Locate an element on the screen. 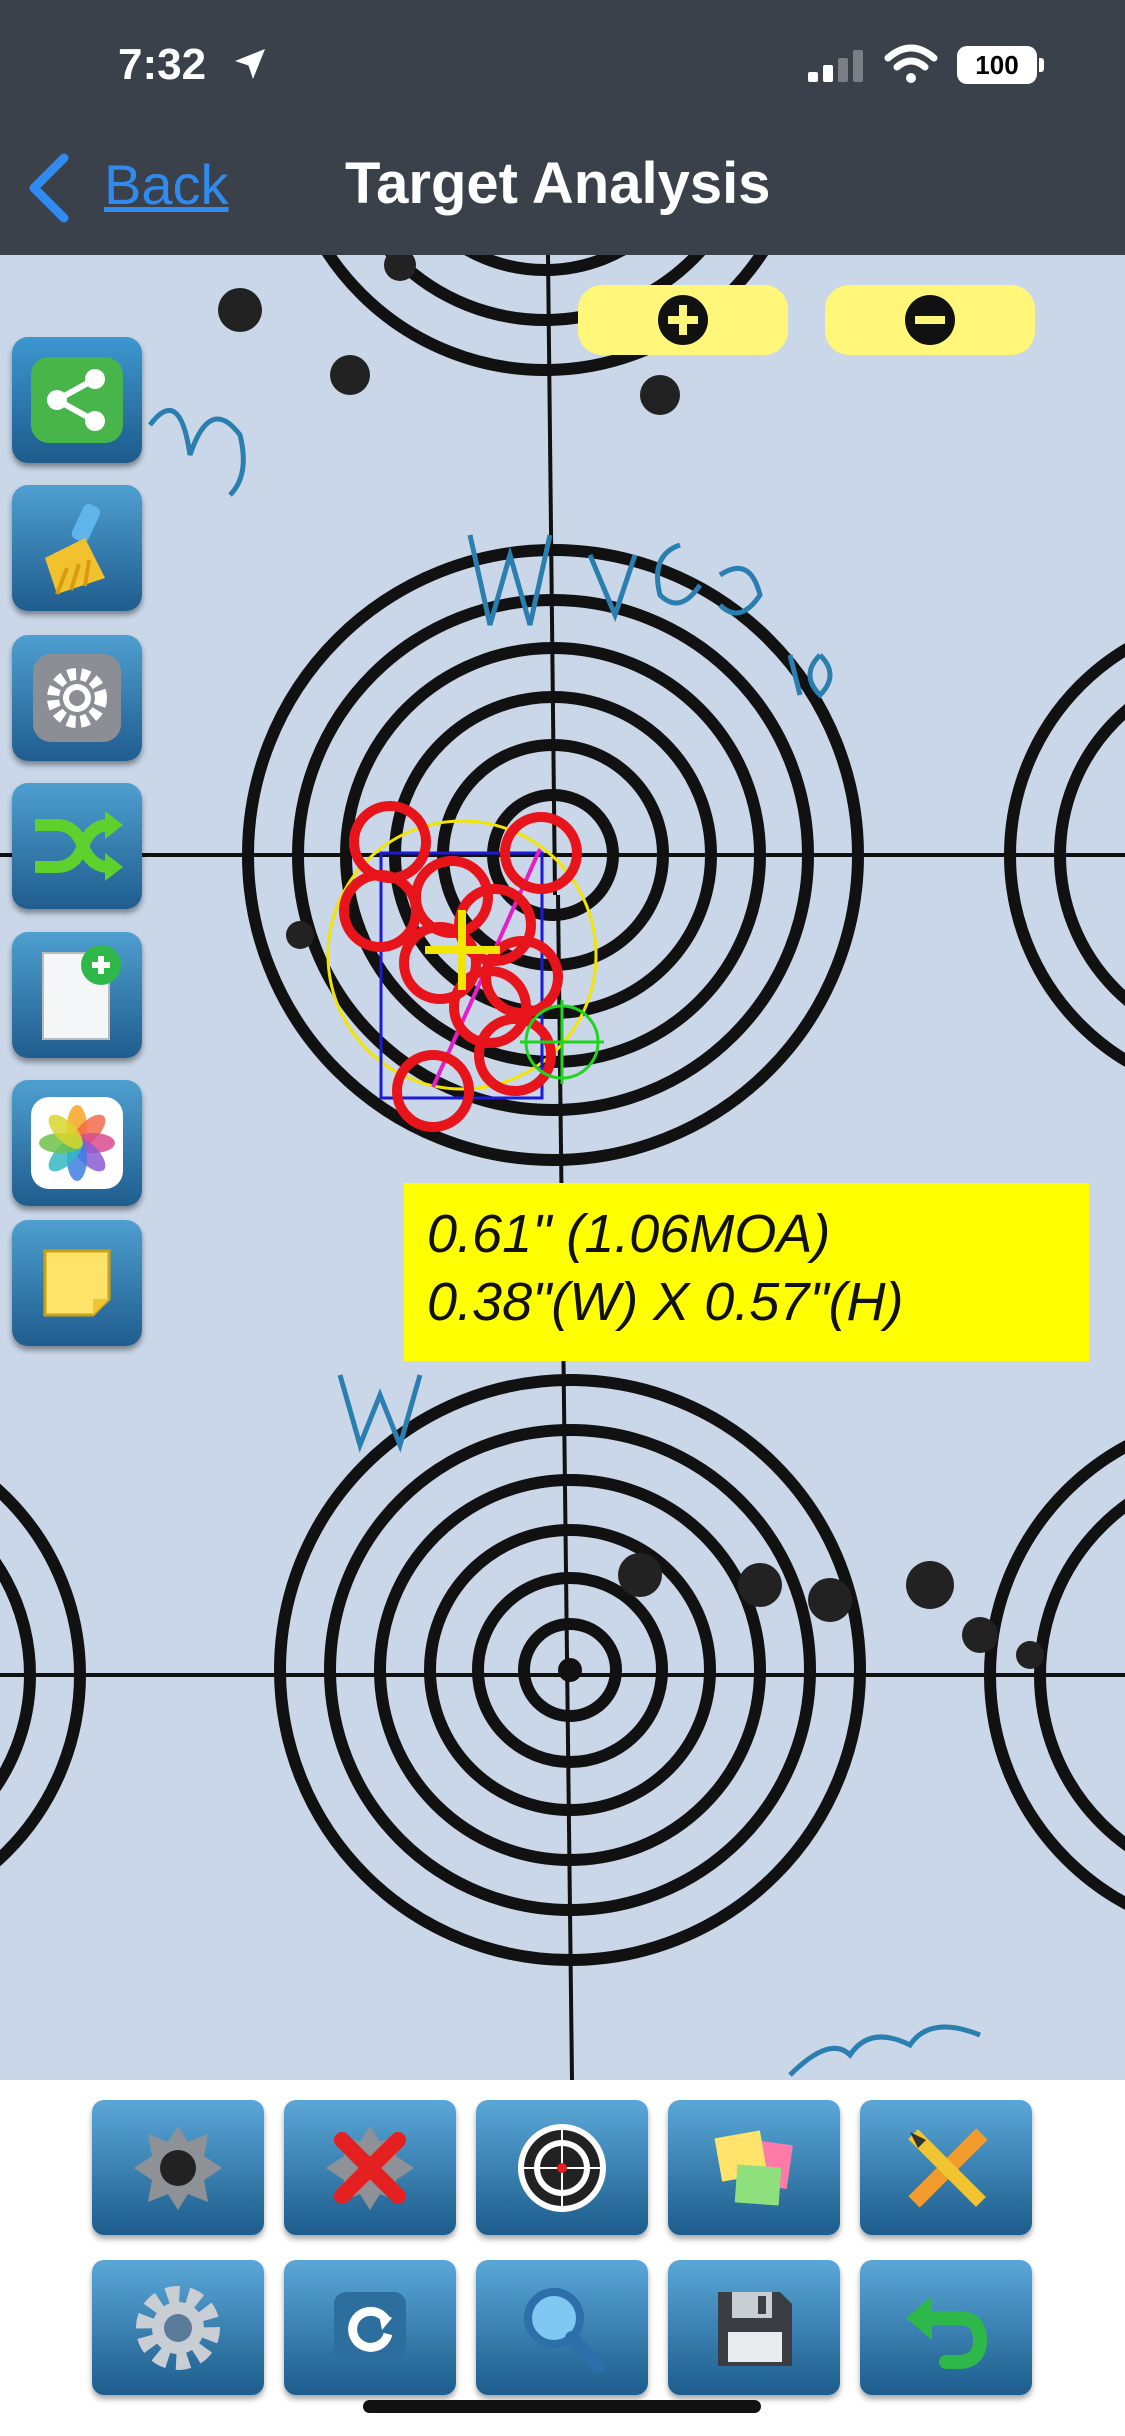  delete-hole-button is located at coordinates (370, 2167).